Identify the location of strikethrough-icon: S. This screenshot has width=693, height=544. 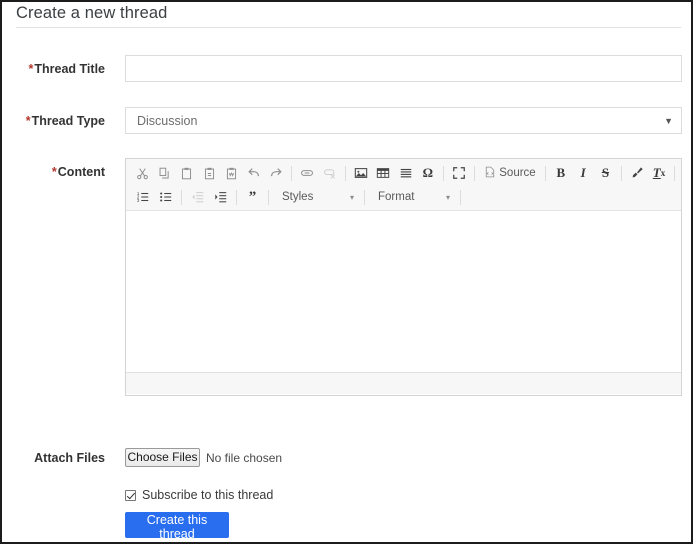
(605, 173).